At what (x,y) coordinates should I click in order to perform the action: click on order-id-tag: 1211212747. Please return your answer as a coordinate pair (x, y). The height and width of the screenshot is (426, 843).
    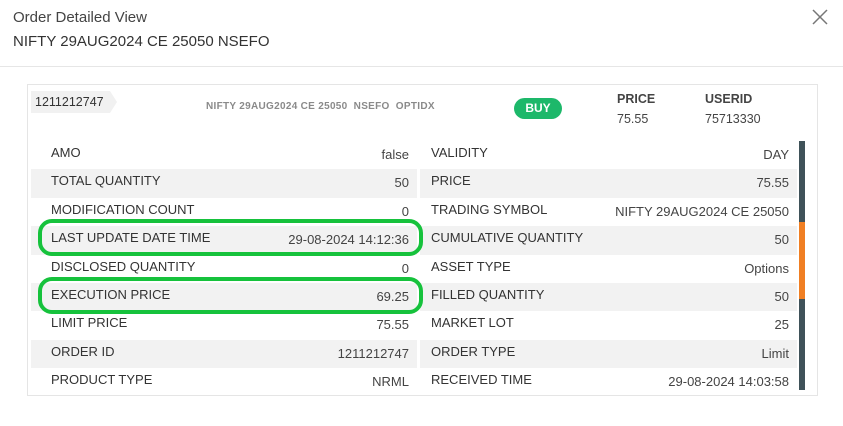
    Looking at the image, I should click on (74, 102).